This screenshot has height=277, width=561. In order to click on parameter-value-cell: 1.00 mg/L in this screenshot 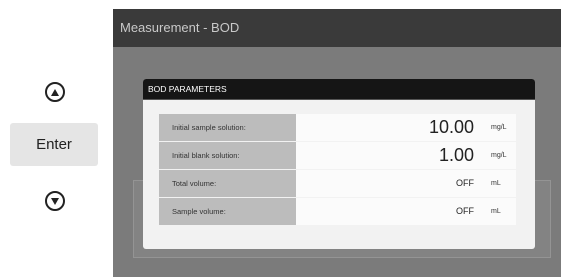, I will do `click(406, 155)`.